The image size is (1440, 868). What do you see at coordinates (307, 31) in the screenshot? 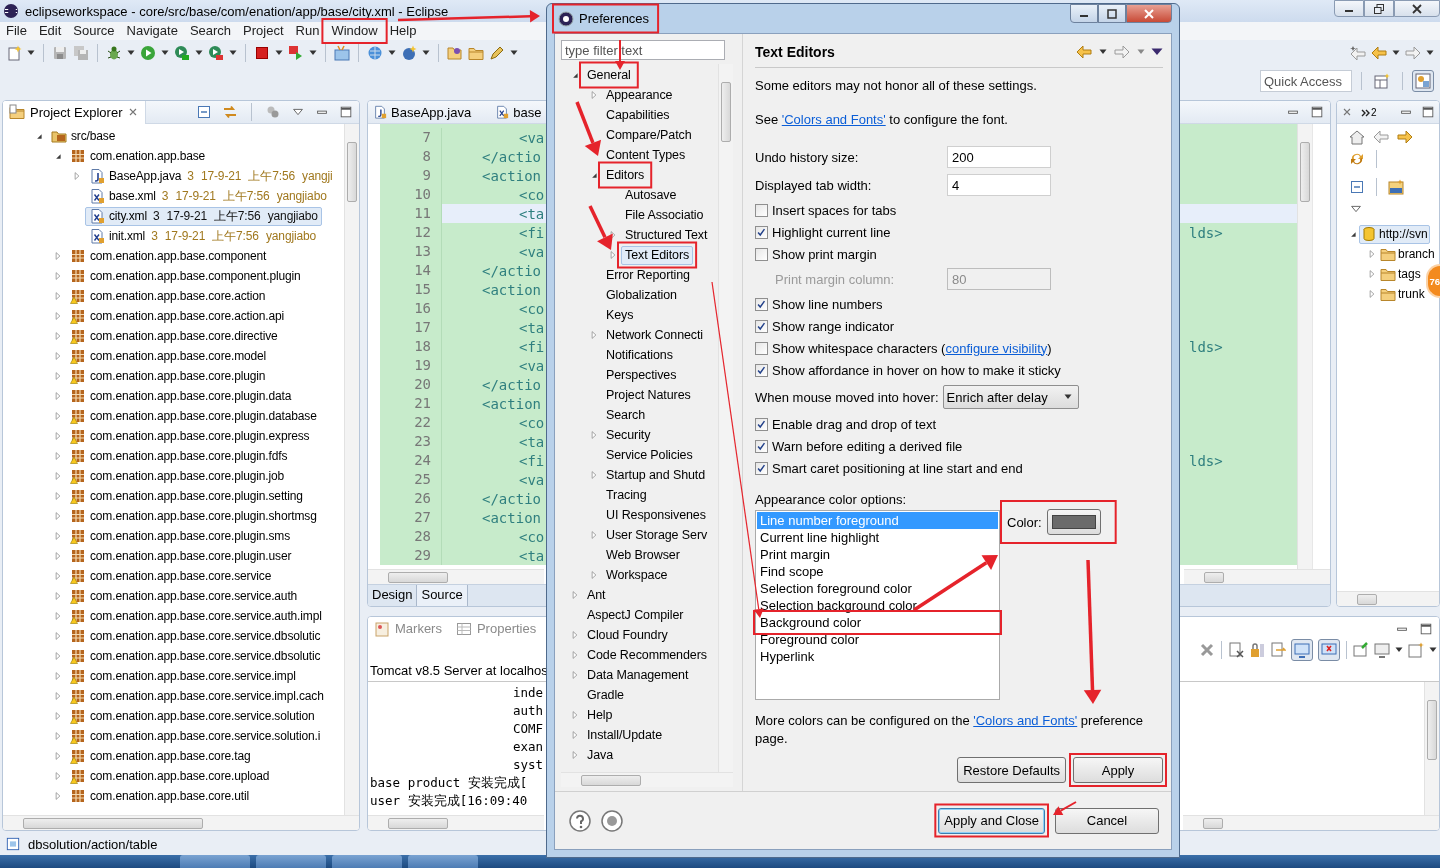
I see `menu-item: Run` at bounding box center [307, 31].